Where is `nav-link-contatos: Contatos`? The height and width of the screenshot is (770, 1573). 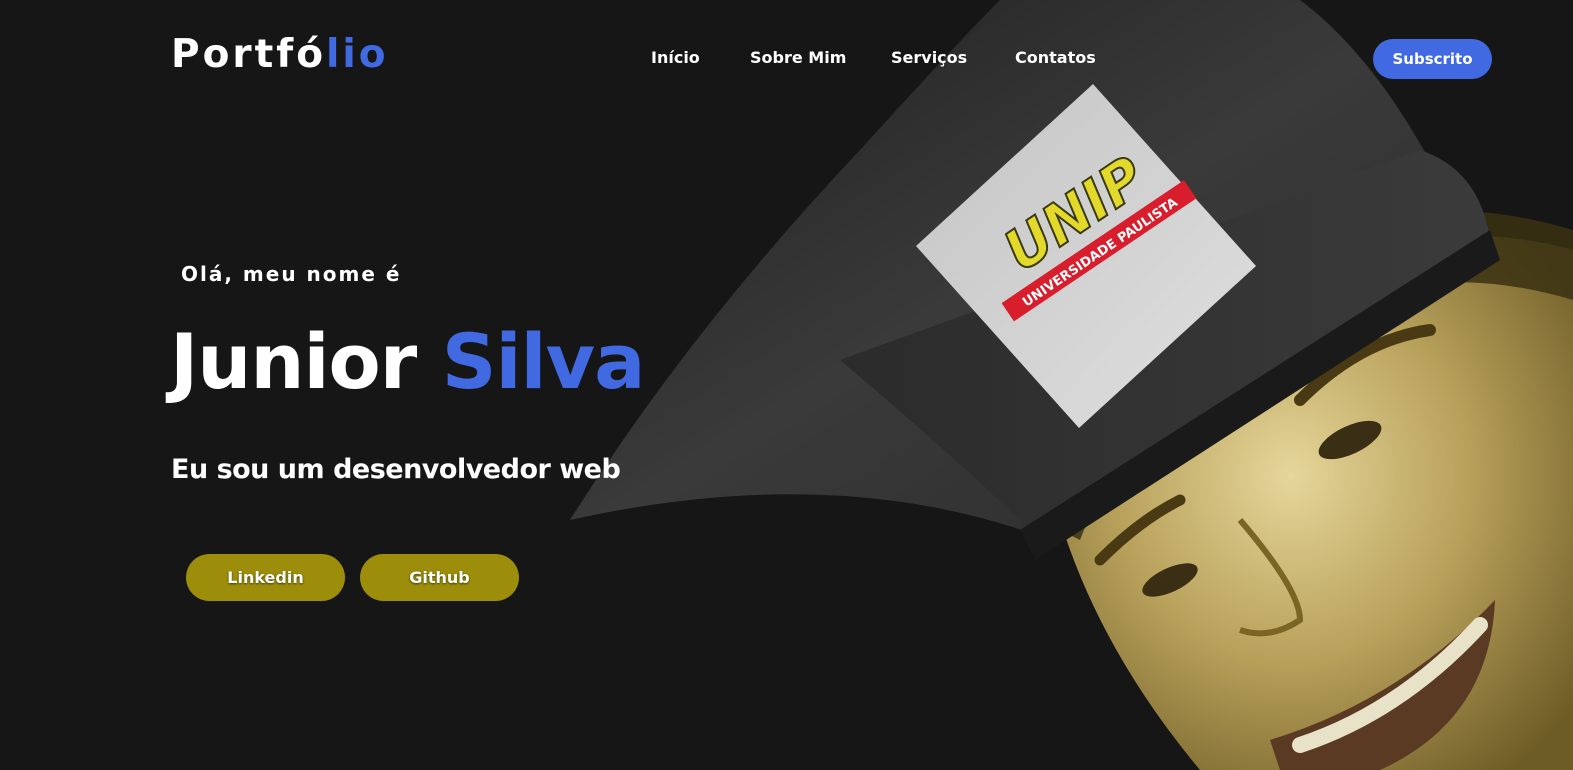 nav-link-contatos: Contatos is located at coordinates (1055, 57).